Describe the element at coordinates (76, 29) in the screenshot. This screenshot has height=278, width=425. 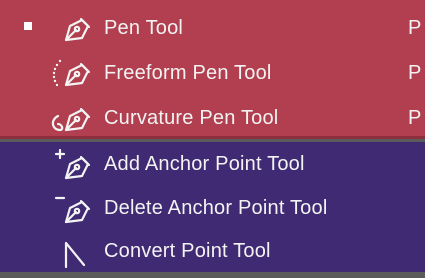
I see `pen-tool-icon` at that location.